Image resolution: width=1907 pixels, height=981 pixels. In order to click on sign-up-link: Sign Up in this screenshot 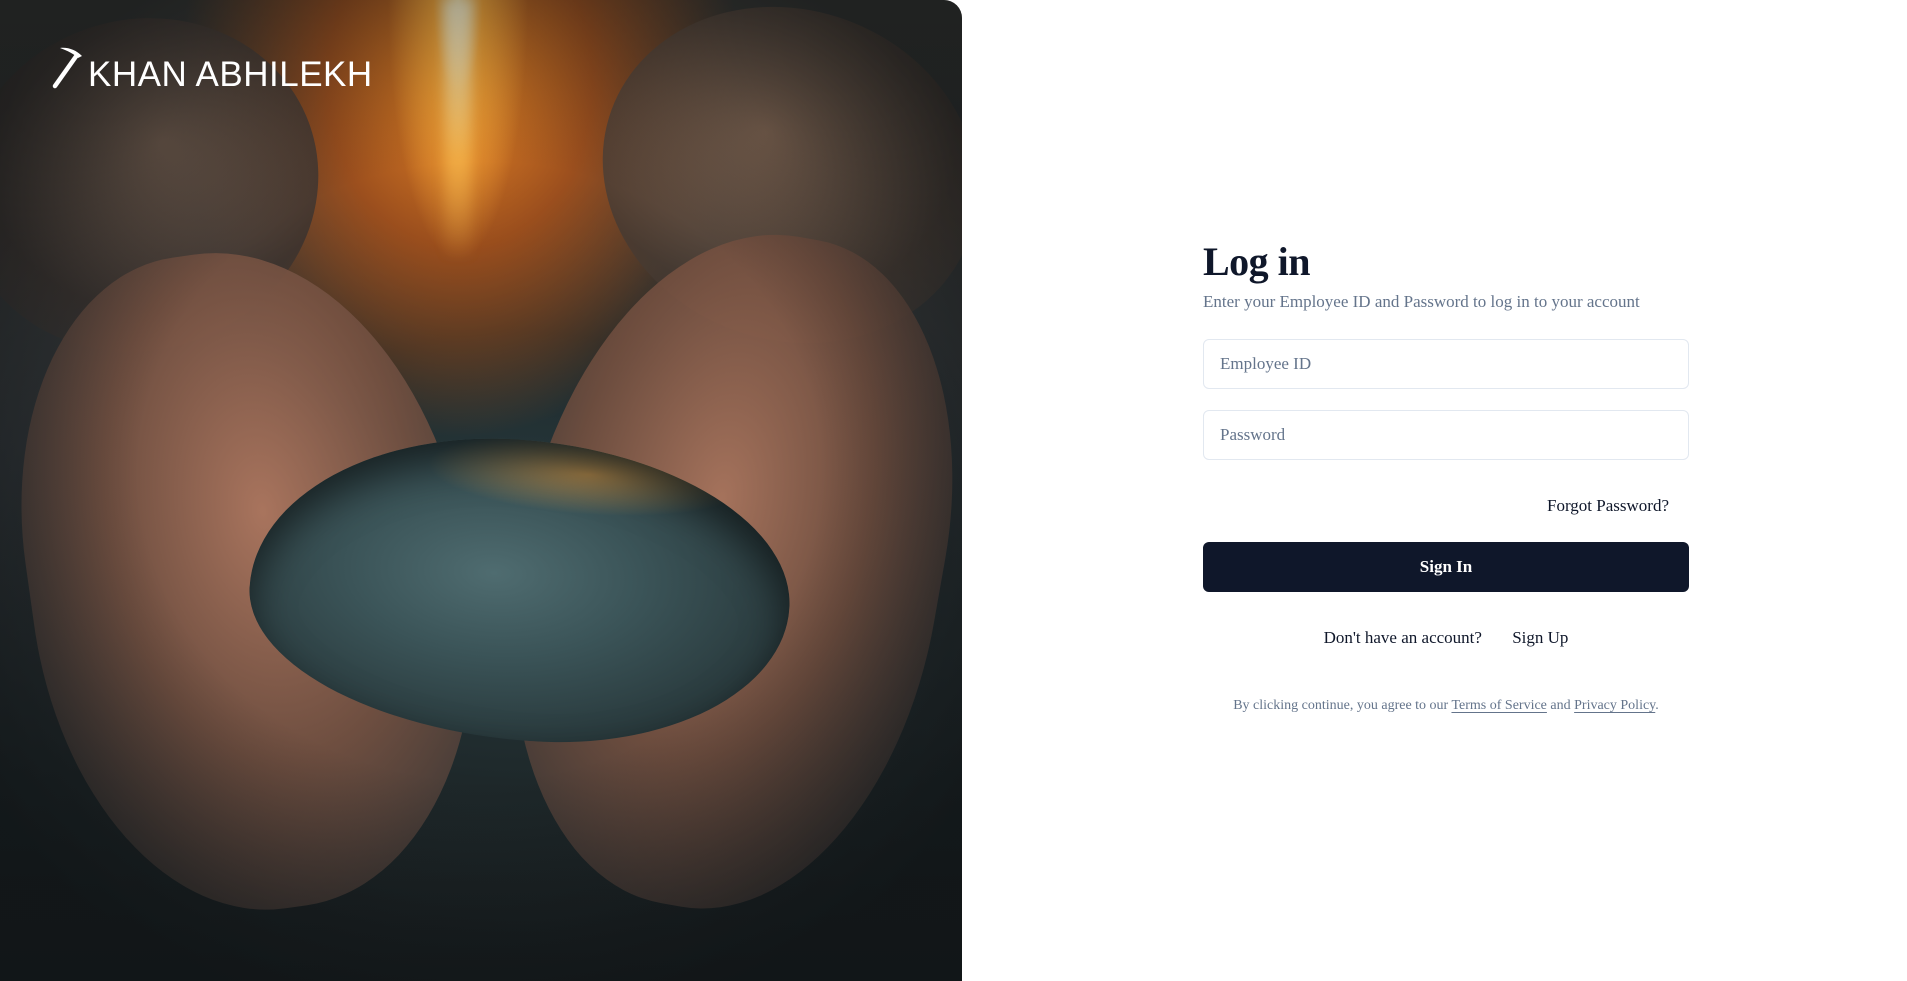, I will do `click(1540, 637)`.